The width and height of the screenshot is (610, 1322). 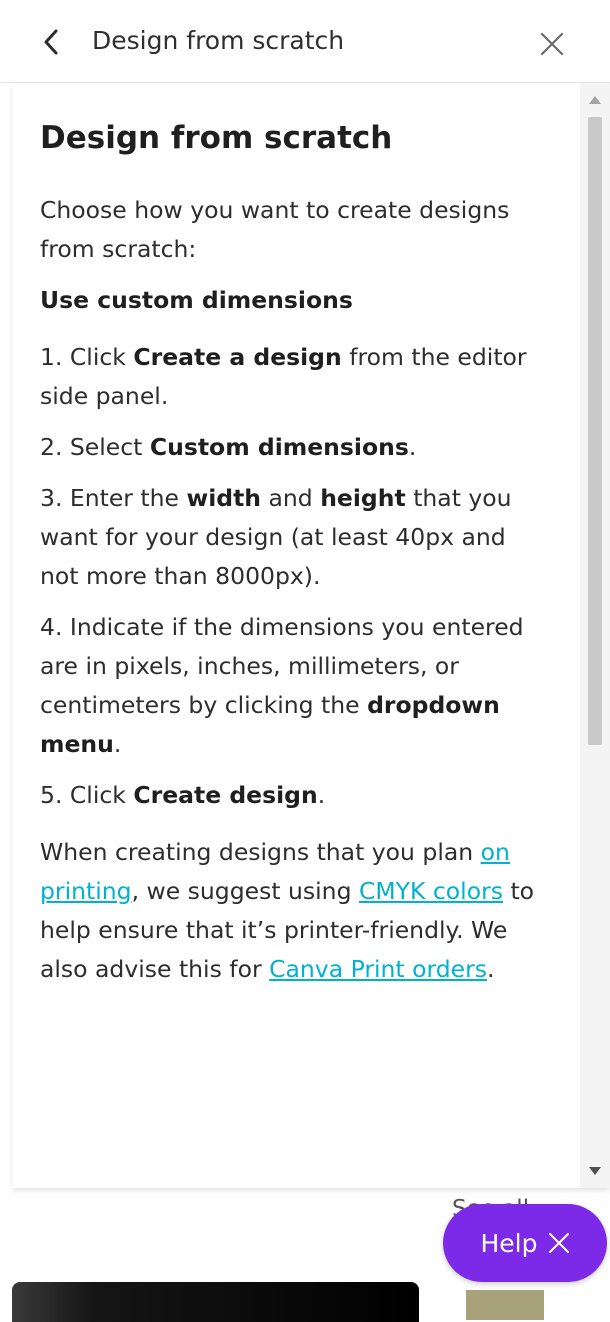 I want to click on scrollbar-thumb, so click(x=595, y=431).